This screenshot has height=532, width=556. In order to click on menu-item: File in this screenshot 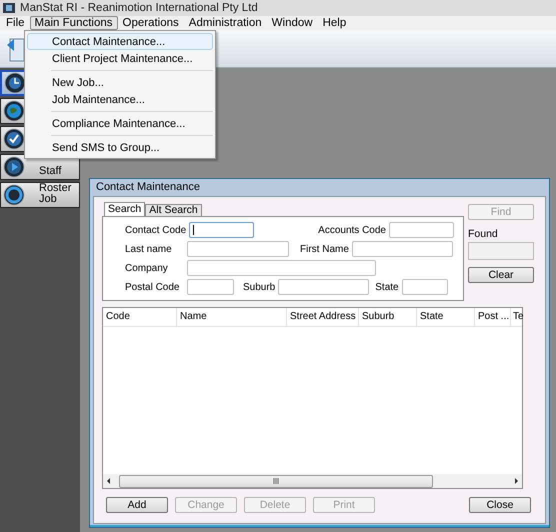, I will do `click(15, 23)`.